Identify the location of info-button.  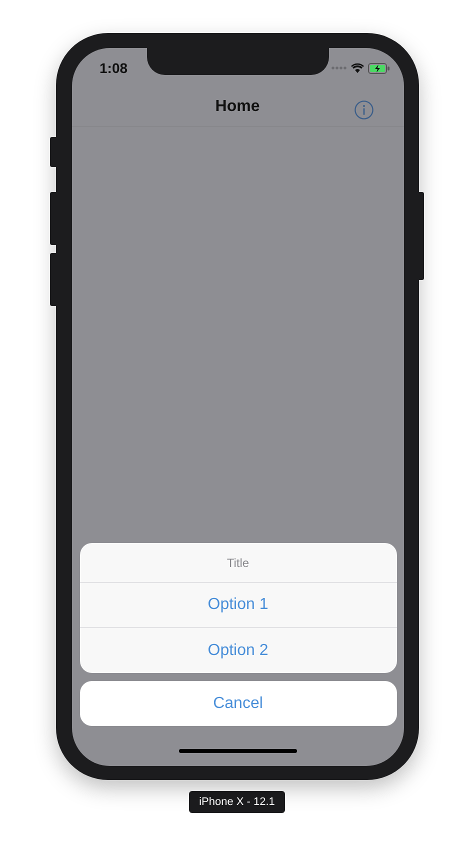
(364, 110).